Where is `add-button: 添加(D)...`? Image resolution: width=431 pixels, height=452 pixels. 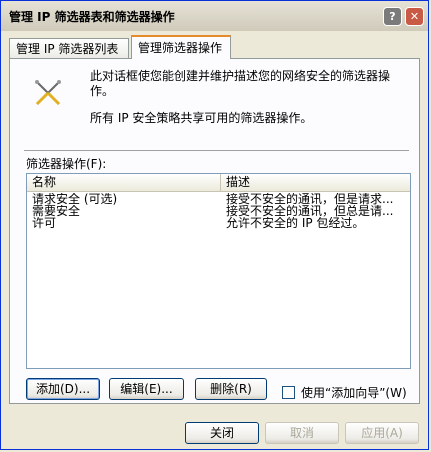 add-button: 添加(D)... is located at coordinates (63, 389).